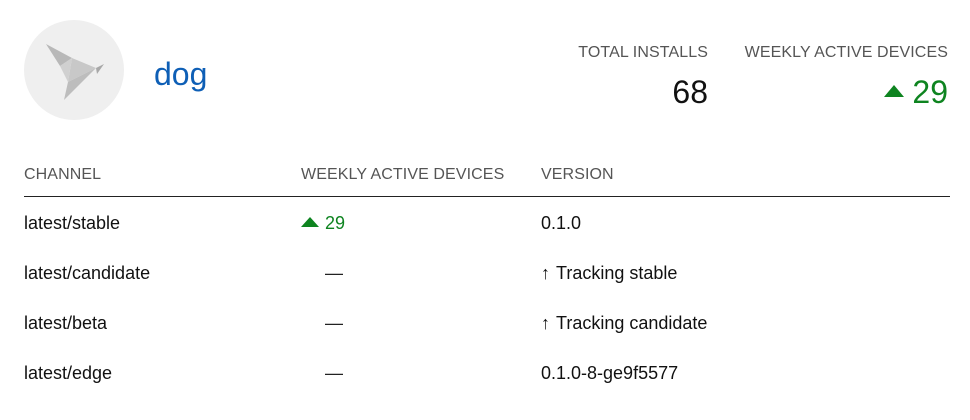 This screenshot has height=420, width=970. What do you see at coordinates (63, 174) in the screenshot?
I see `channel-column-header: CHANNEL` at bounding box center [63, 174].